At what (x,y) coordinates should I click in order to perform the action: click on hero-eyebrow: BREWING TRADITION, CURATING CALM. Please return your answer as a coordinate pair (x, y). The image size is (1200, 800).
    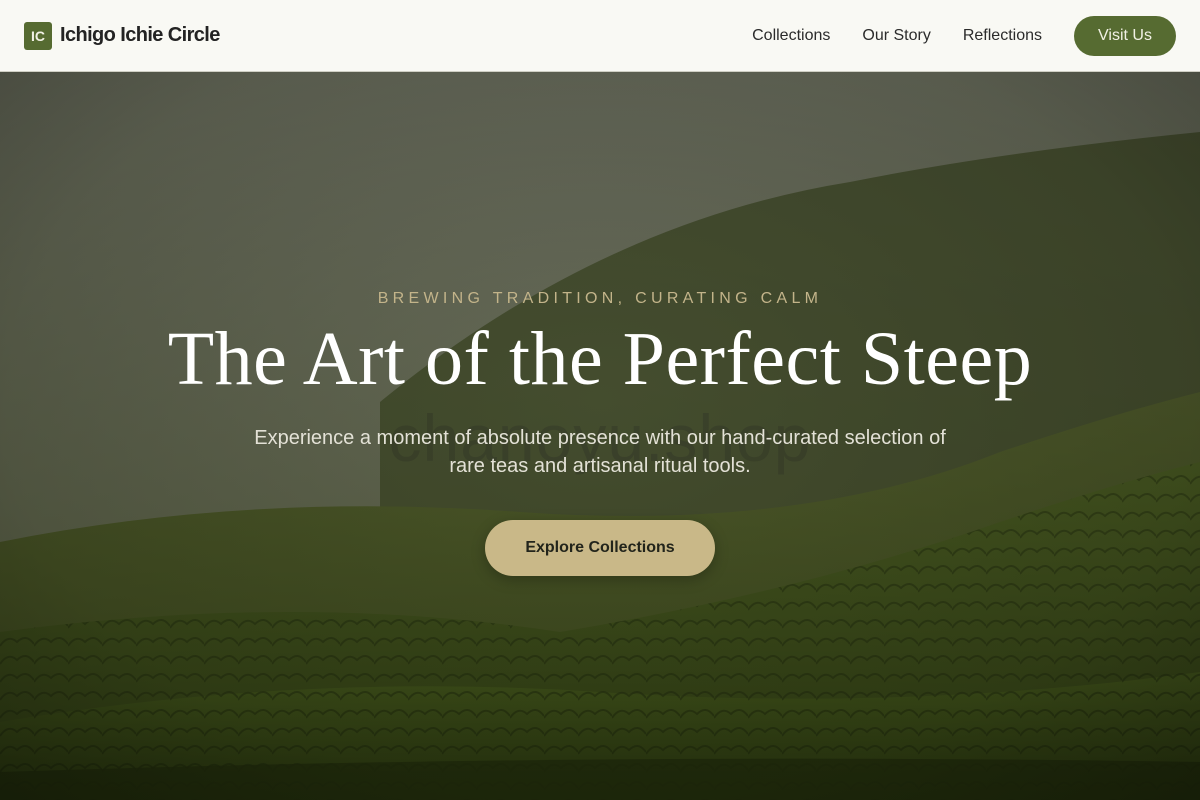
    Looking at the image, I should click on (600, 298).